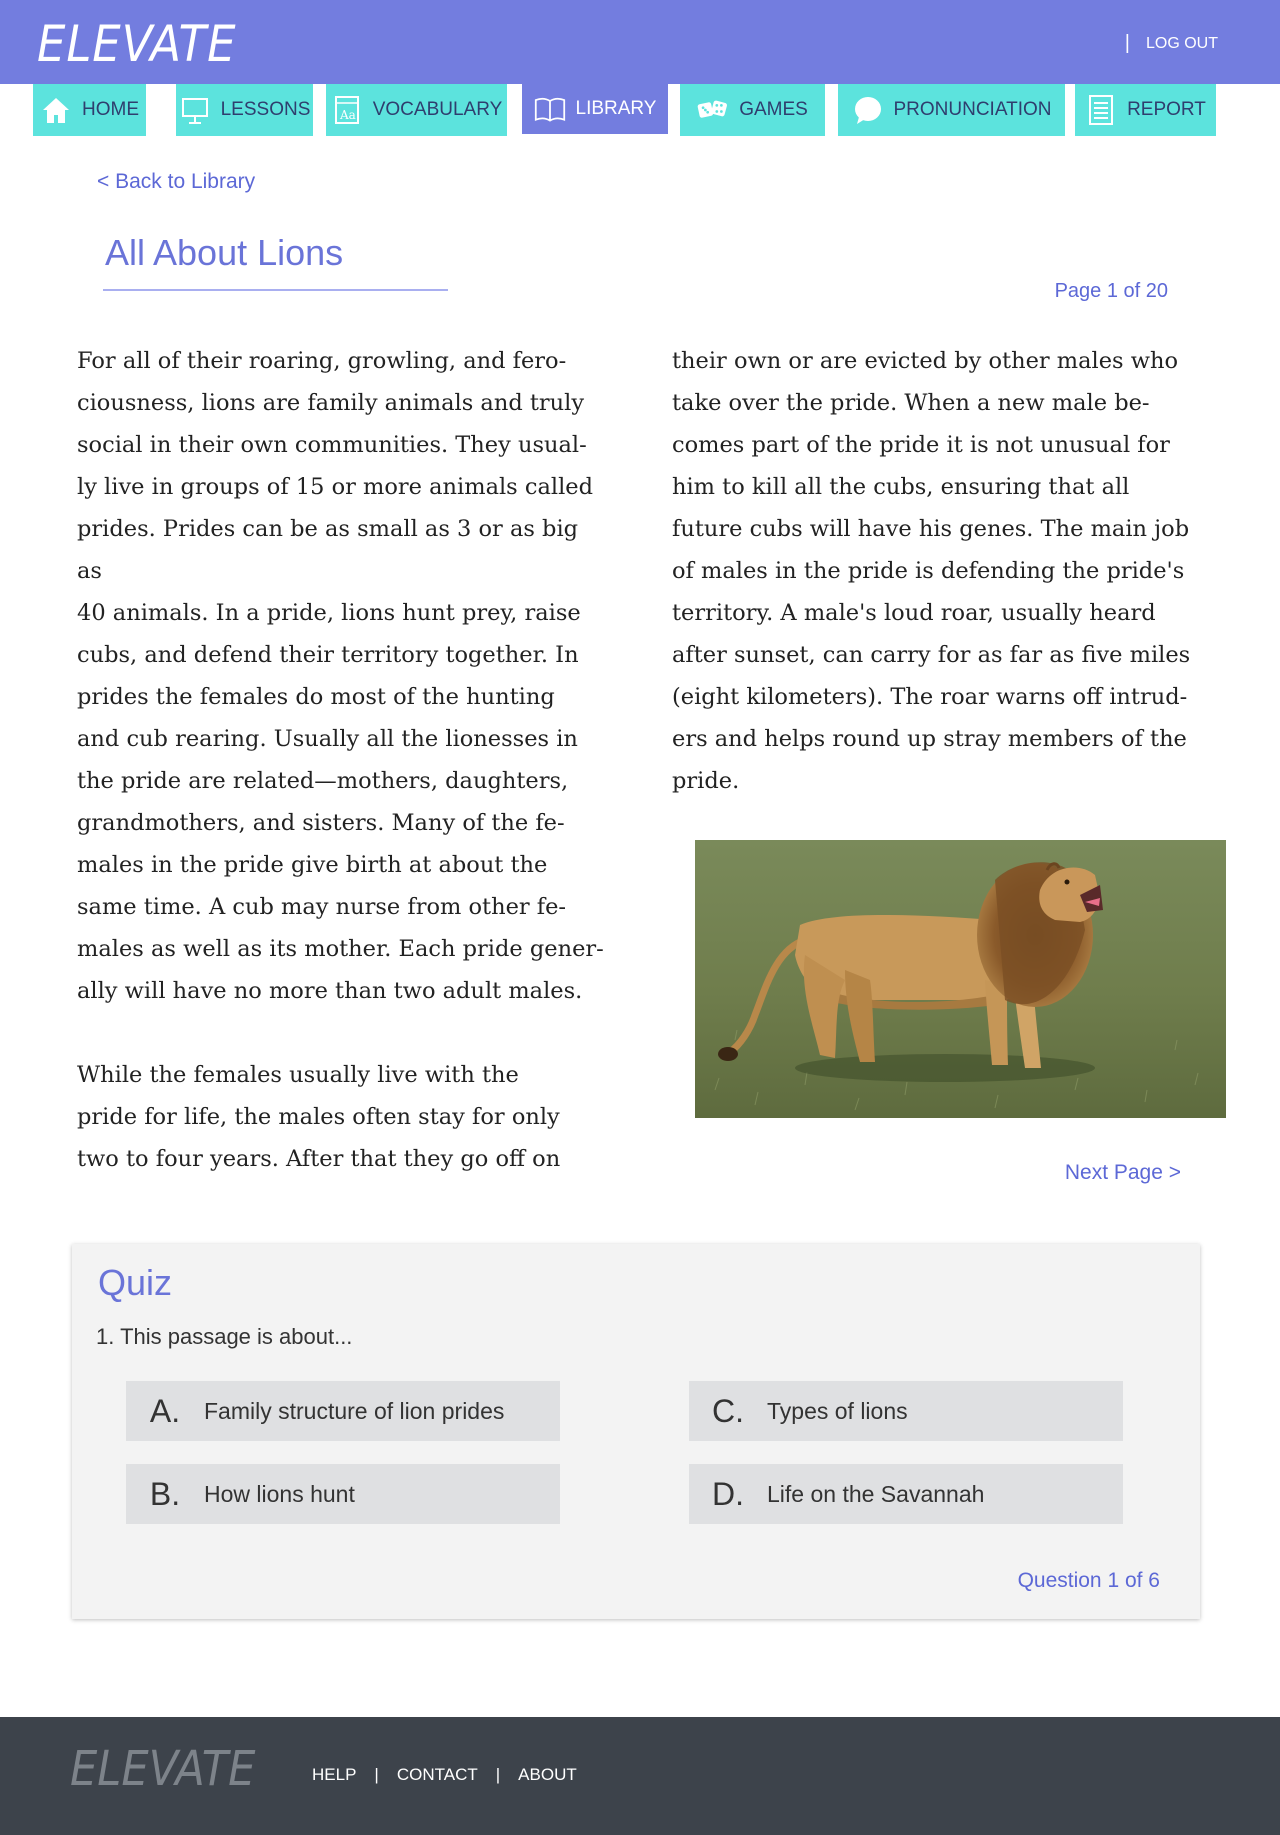 Image resolution: width=1280 pixels, height=1835 pixels. Describe the element at coordinates (224, 252) in the screenshot. I see `page-title: All About Lions` at that location.